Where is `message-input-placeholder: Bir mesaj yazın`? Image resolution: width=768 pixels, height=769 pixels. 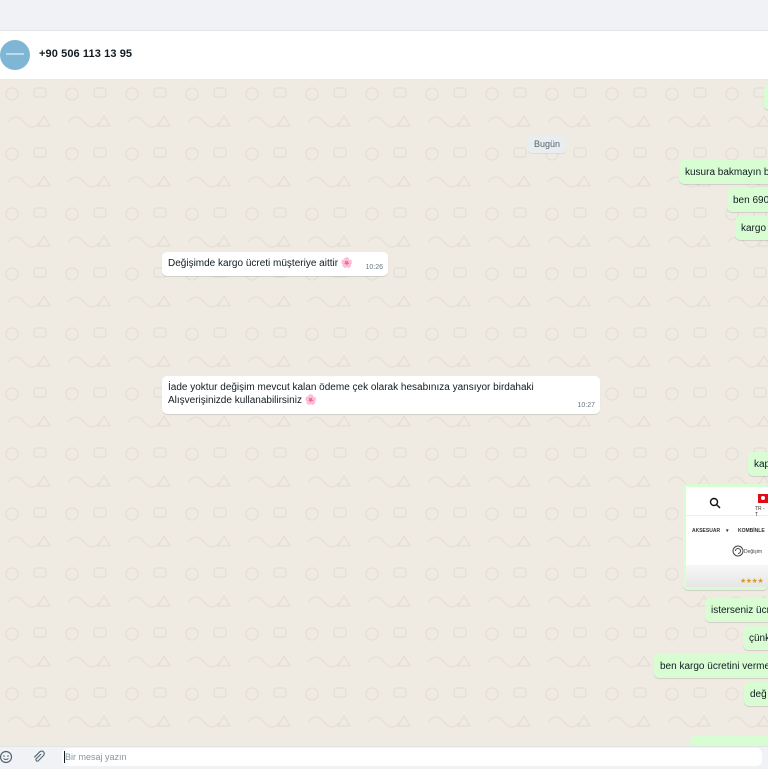
message-input-placeholder: Bir mesaj yazın is located at coordinates (96, 757).